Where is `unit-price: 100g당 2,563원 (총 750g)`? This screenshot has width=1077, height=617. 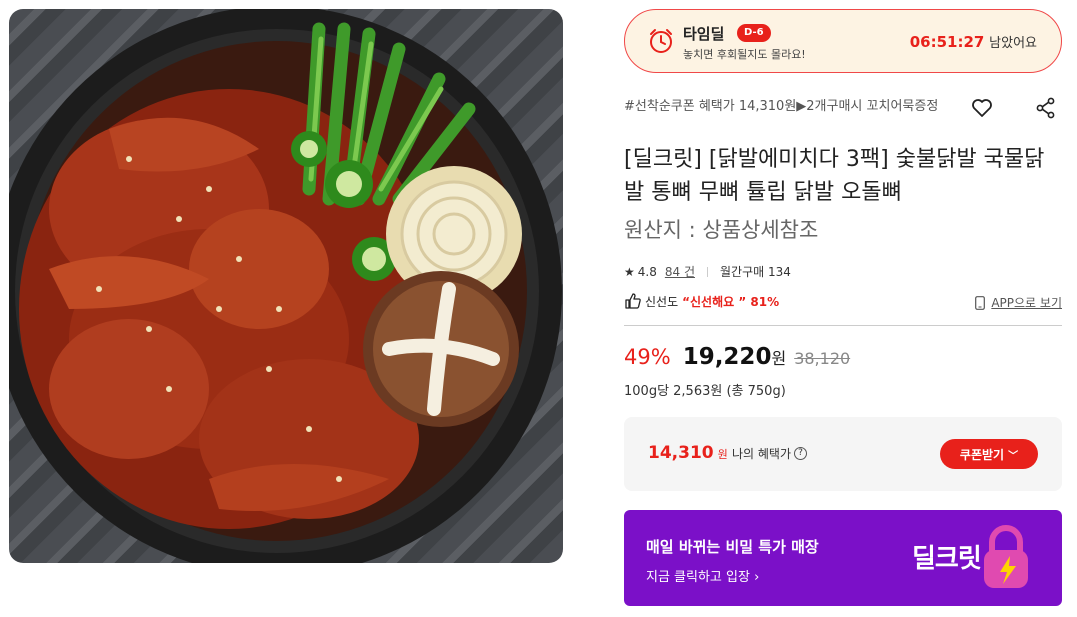 unit-price: 100g당 2,563원 (총 750g) is located at coordinates (705, 391).